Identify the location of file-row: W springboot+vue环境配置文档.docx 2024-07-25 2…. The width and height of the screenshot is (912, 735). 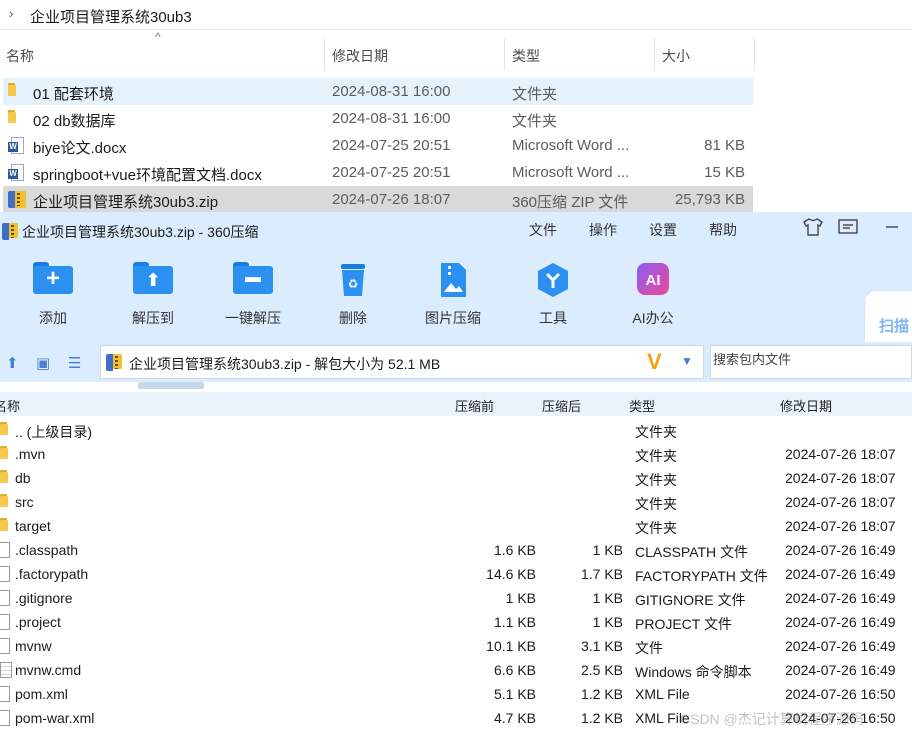
(378, 172).